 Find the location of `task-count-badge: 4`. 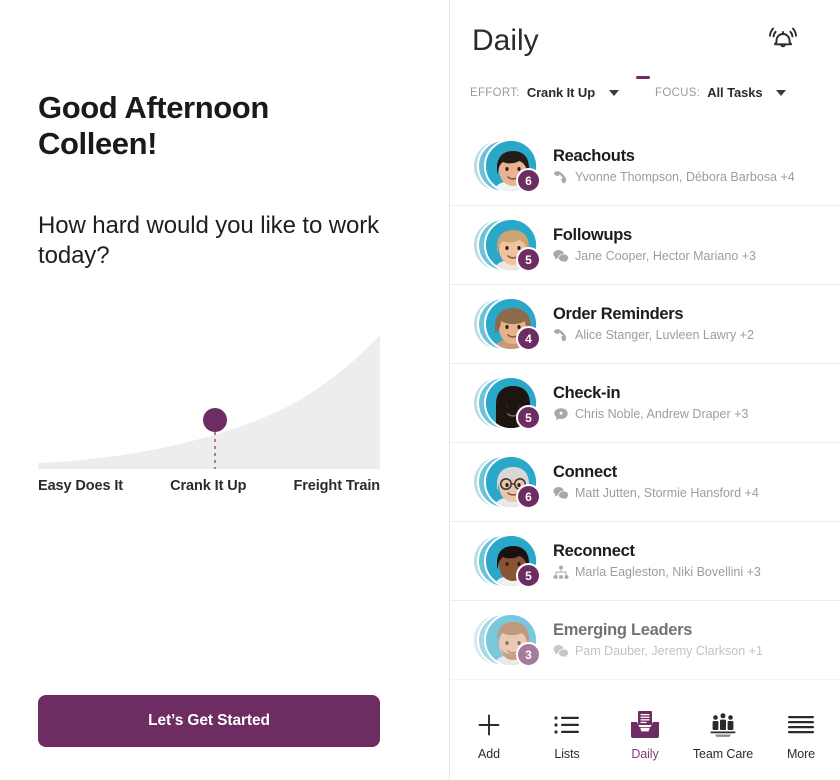

task-count-badge: 4 is located at coordinates (528, 338).